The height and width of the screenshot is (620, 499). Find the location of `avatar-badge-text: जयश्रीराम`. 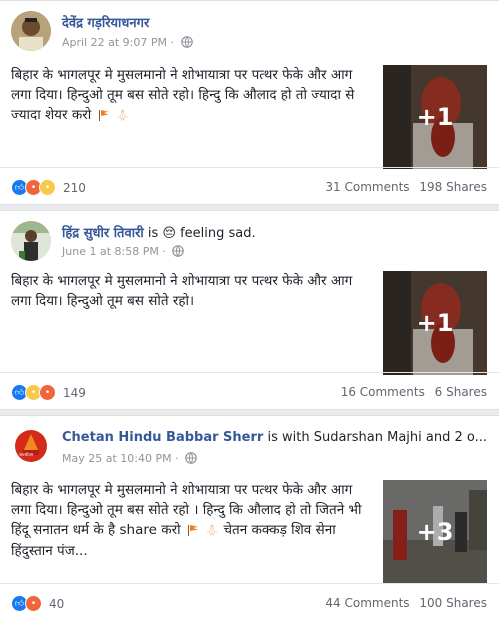

avatar-badge-text: जयश्रीराम is located at coordinates (26, 454).